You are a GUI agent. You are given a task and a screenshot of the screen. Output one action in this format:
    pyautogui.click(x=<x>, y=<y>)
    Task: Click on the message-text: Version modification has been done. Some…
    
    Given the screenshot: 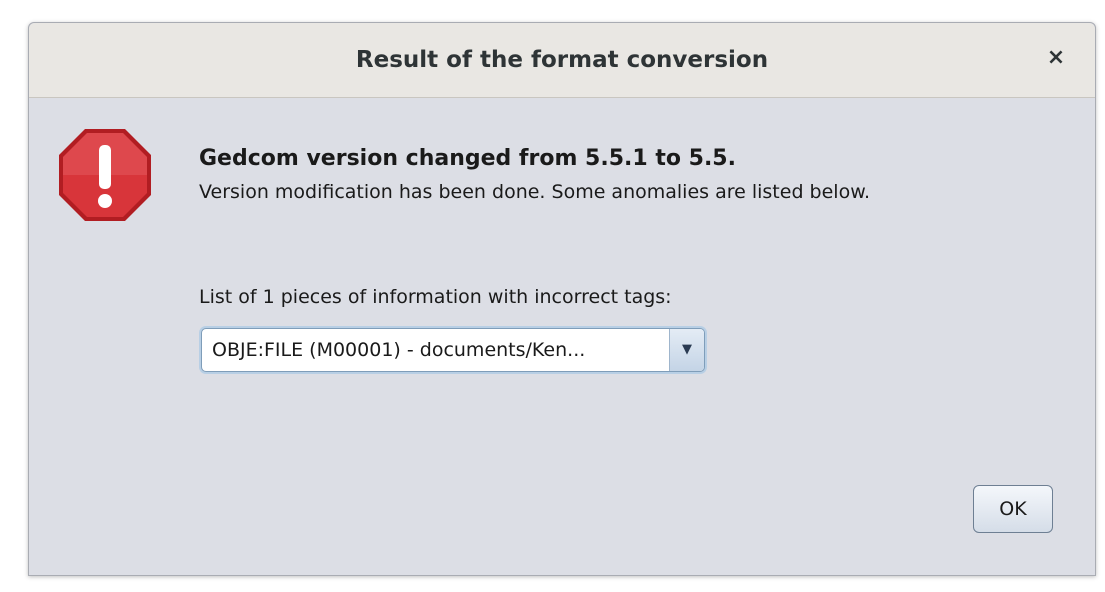 What is the action you would take?
    pyautogui.click(x=535, y=192)
    